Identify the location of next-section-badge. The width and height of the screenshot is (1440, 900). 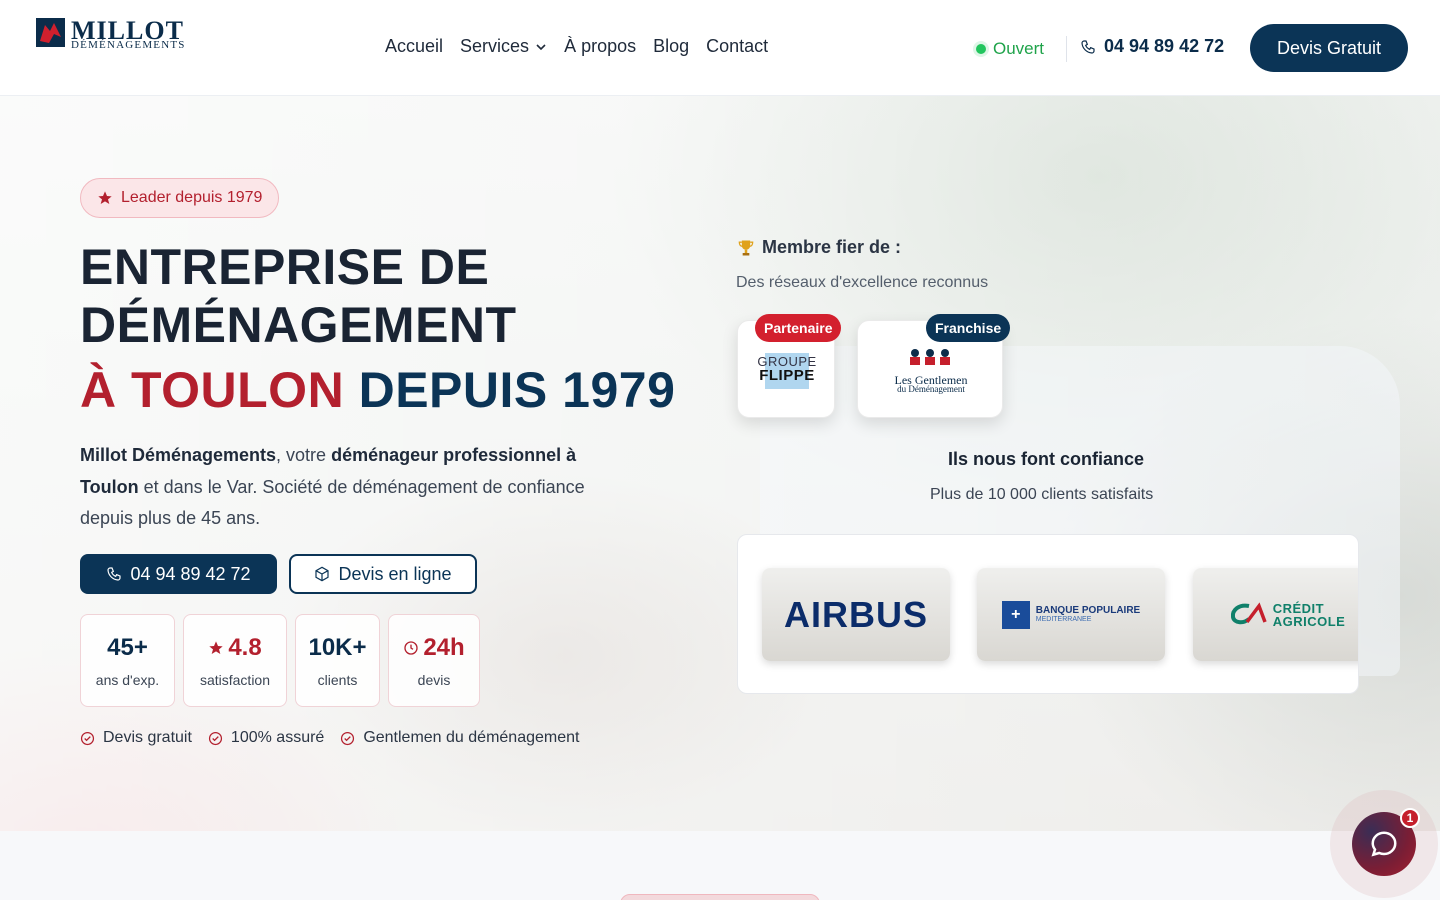
(720, 897).